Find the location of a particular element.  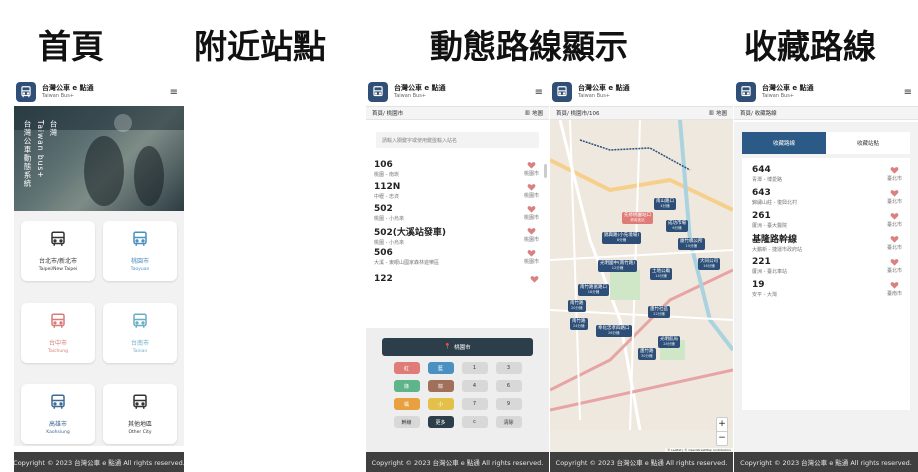

keypad-key: 7 is located at coordinates (474, 404).